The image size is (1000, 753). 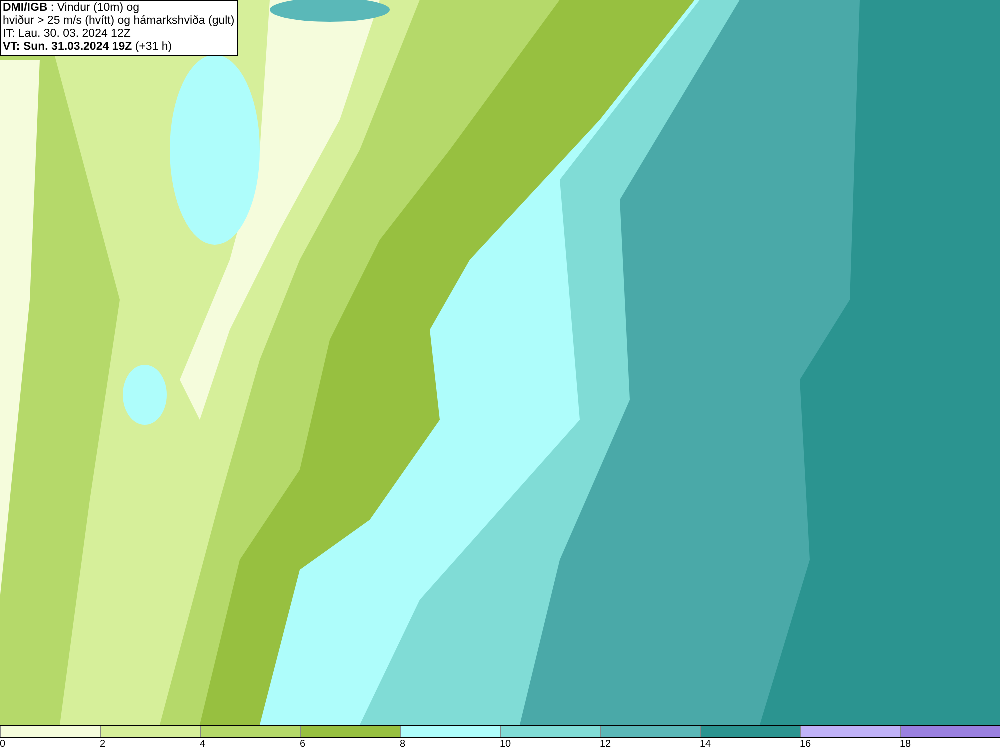 What do you see at coordinates (3, 745) in the screenshot?
I see `legend-tick-label: 0` at bounding box center [3, 745].